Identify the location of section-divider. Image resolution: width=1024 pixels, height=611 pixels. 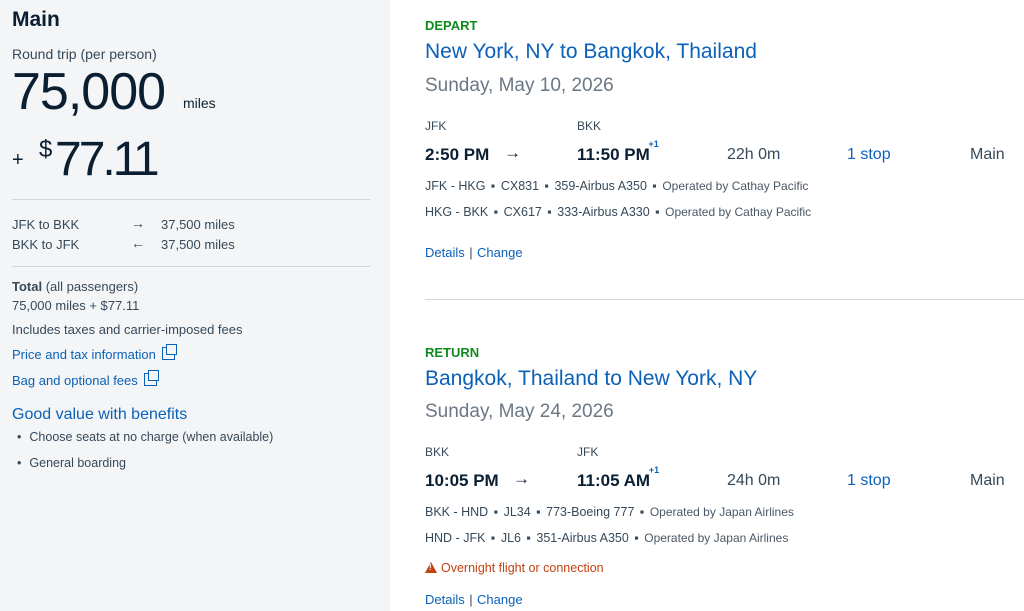
(724, 299).